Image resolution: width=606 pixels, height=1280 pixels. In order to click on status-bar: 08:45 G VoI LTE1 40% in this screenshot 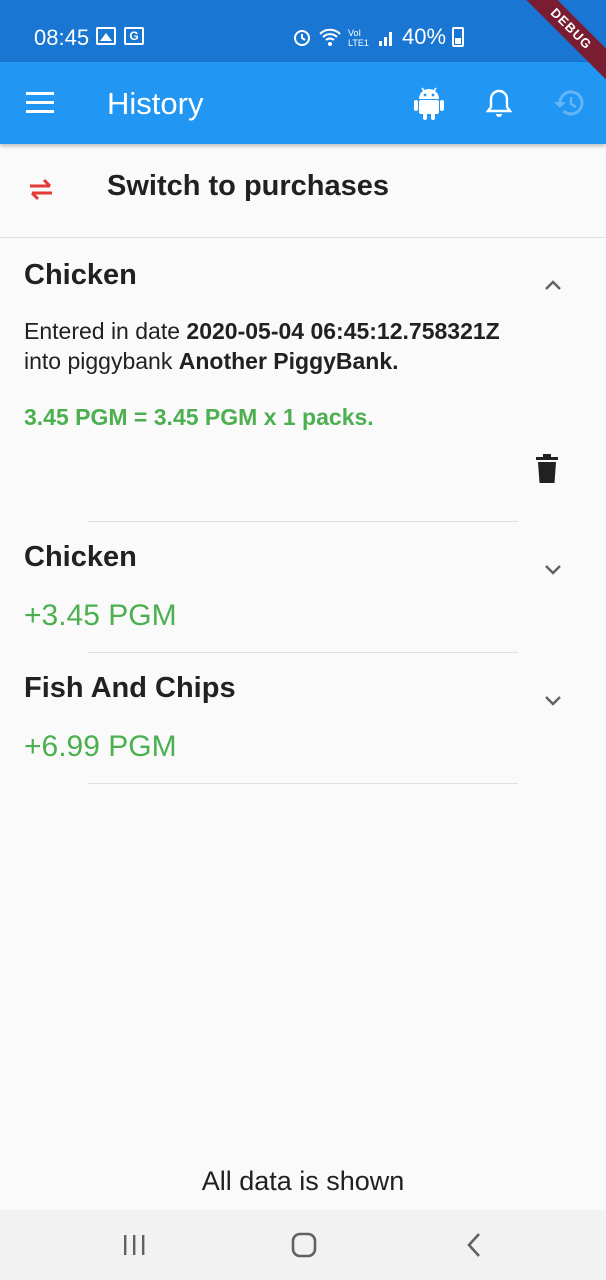, I will do `click(303, 31)`.